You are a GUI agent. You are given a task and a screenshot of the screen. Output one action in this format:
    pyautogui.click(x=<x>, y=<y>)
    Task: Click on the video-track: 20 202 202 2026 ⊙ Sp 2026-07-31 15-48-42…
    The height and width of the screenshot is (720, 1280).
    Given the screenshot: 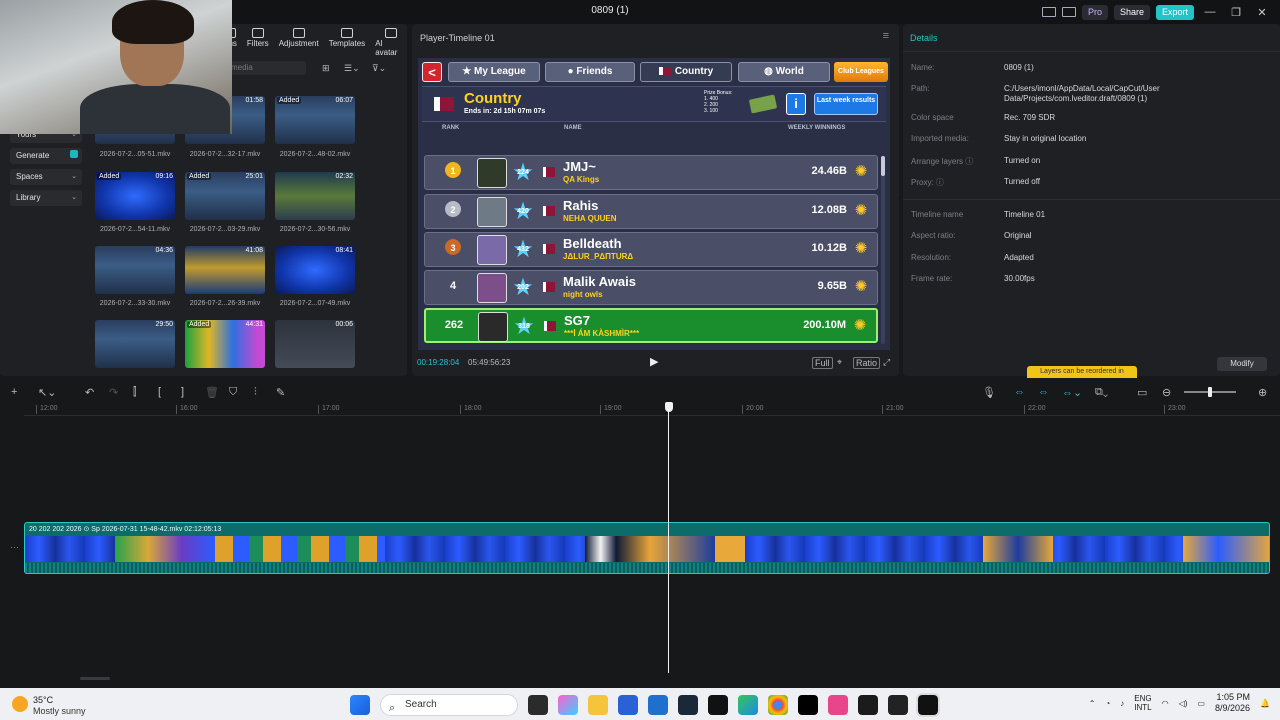 What is the action you would take?
    pyautogui.click(x=647, y=548)
    